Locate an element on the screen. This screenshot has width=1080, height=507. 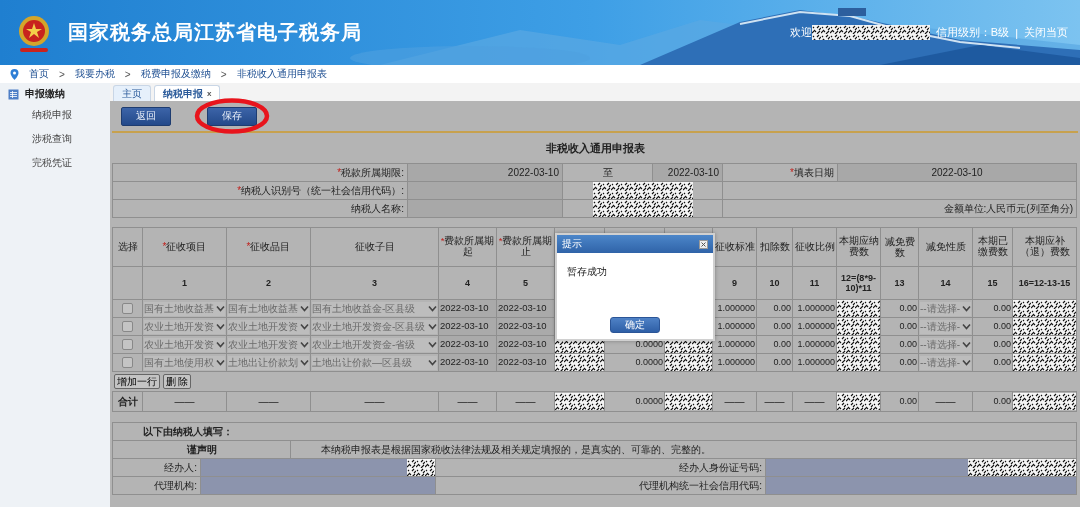
dialog-message: 暂存成功 is located at coordinates (587, 271).